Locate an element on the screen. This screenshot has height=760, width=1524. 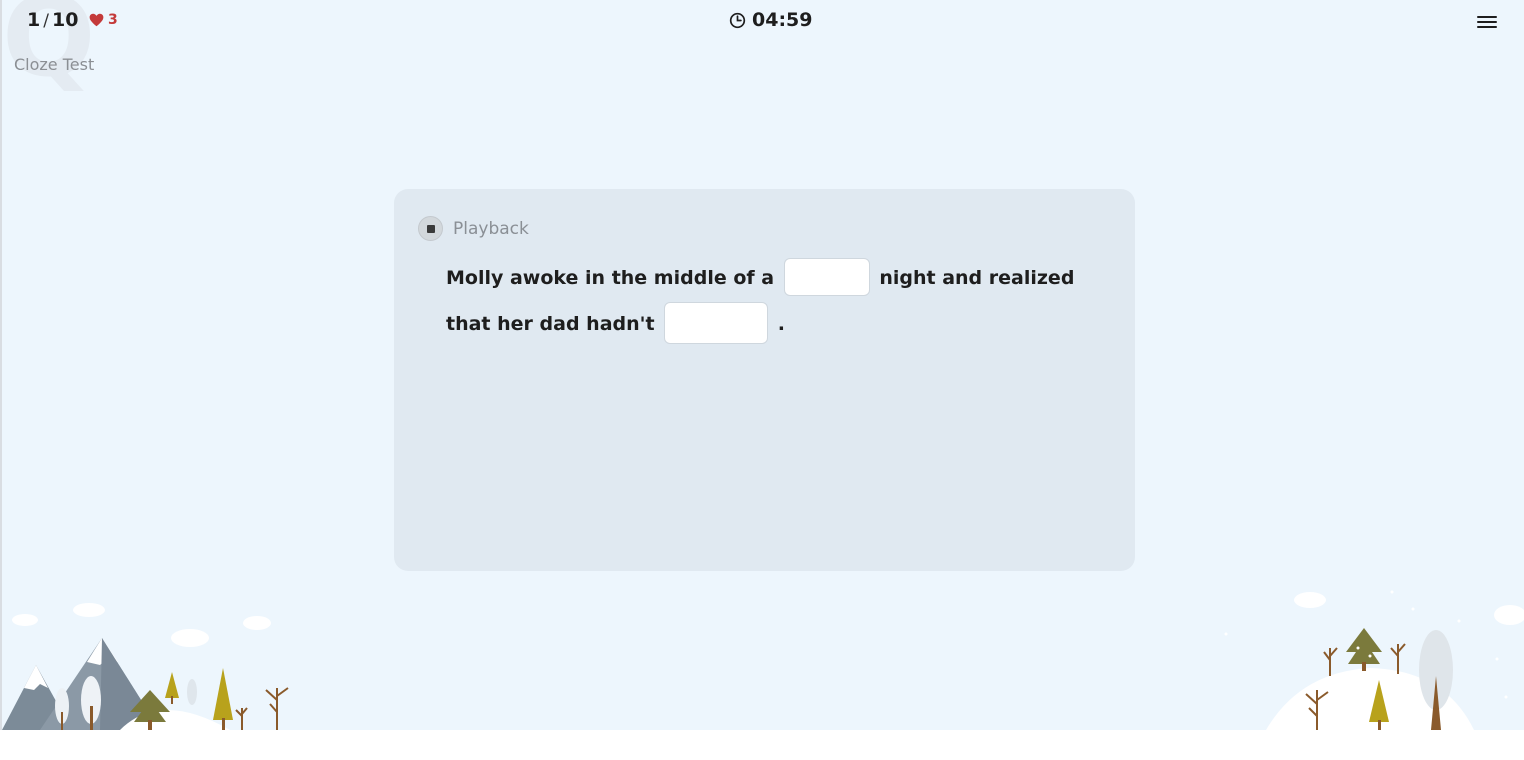
bottom-bar is located at coordinates (762, 745).